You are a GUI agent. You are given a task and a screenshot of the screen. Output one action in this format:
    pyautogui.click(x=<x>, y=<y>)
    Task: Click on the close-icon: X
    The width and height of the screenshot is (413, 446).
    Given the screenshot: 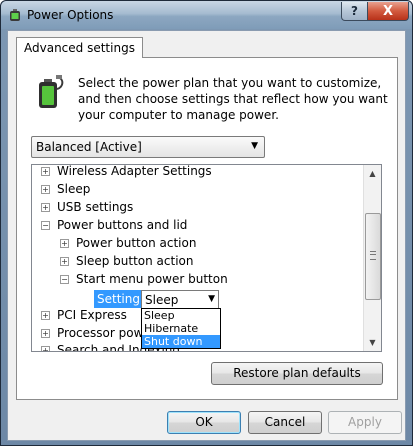 What is the action you would take?
    pyautogui.click(x=388, y=11)
    